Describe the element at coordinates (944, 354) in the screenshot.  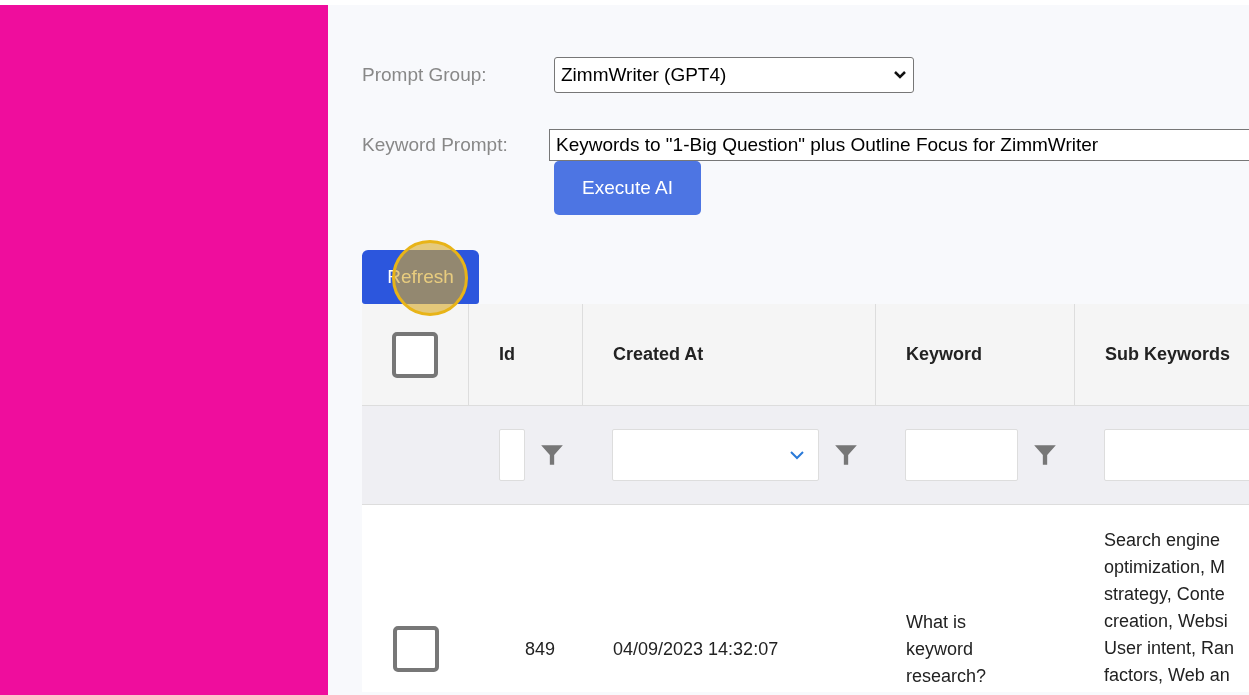
I see `column-header: Keyword` at that location.